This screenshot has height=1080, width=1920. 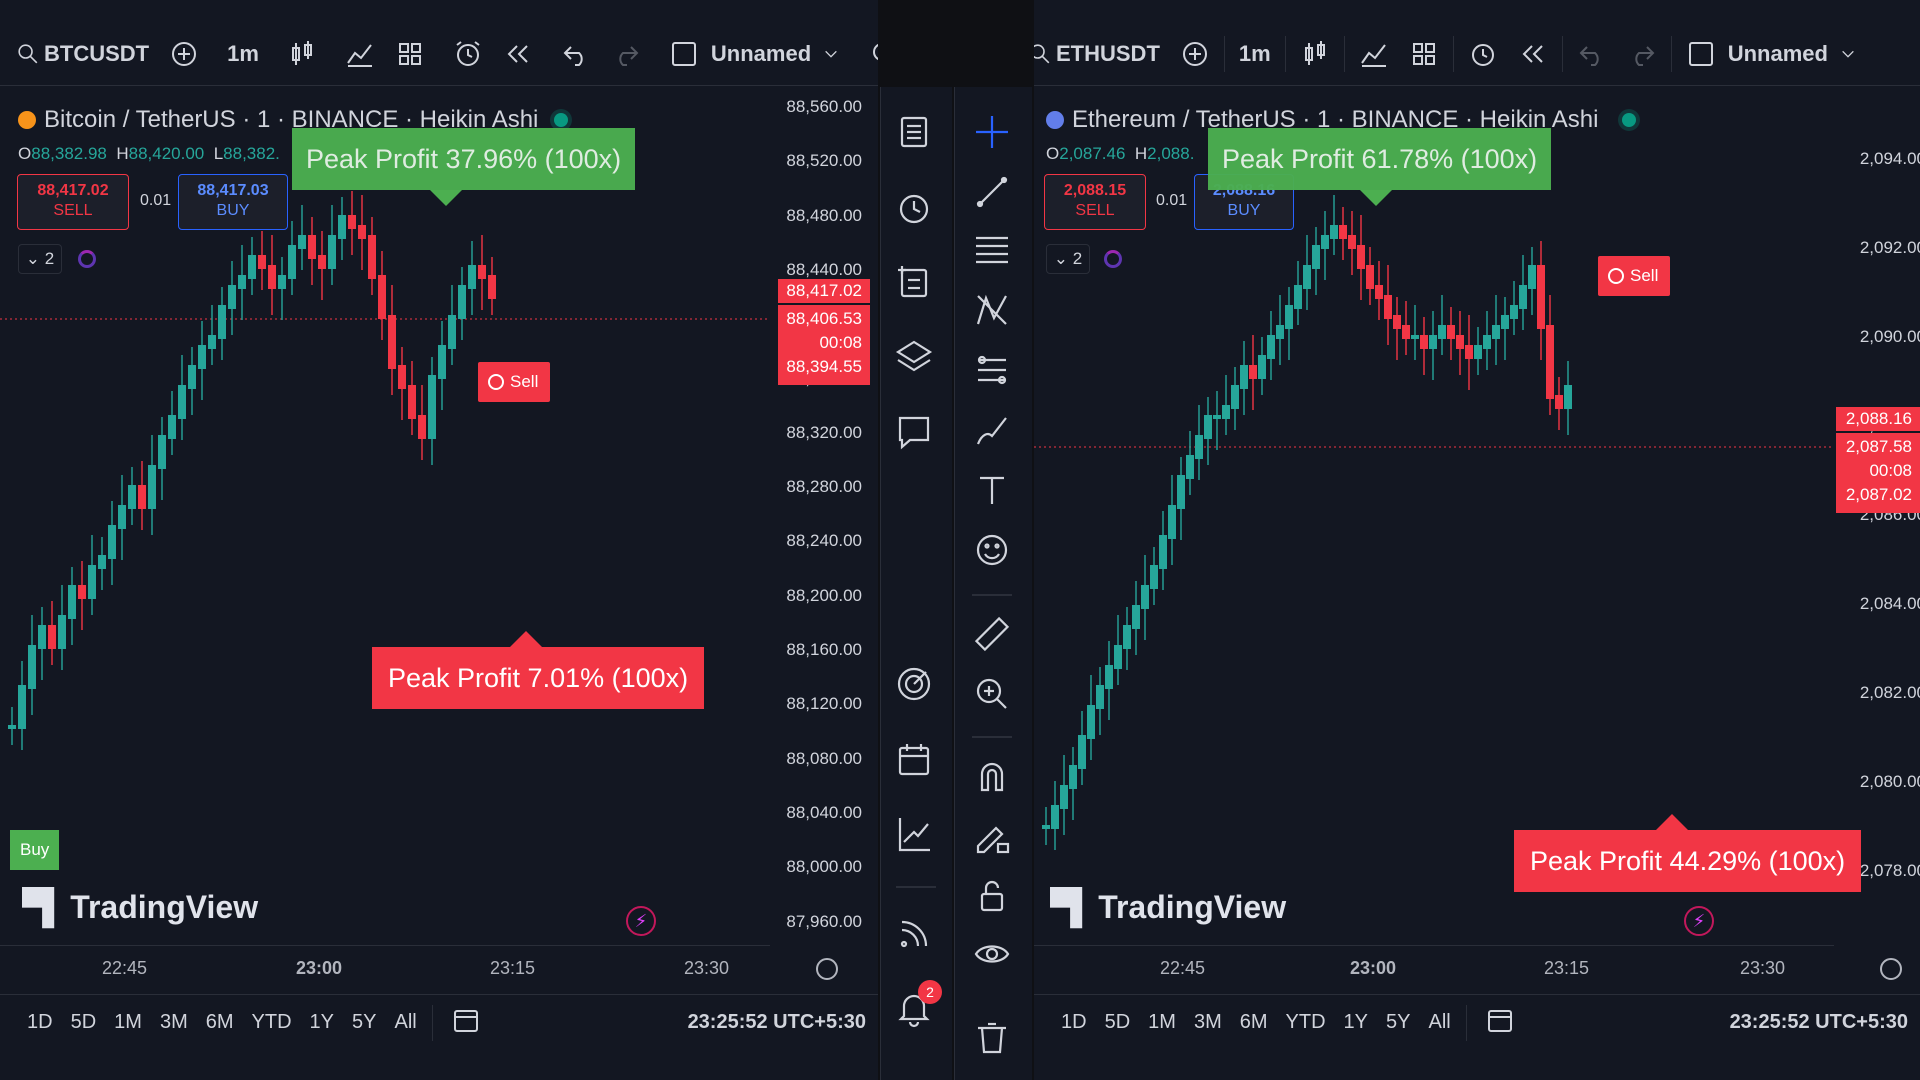 What do you see at coordinates (1819, 1022) in the screenshot?
I see `right-clock: 23:25:52 UTC+5:30` at bounding box center [1819, 1022].